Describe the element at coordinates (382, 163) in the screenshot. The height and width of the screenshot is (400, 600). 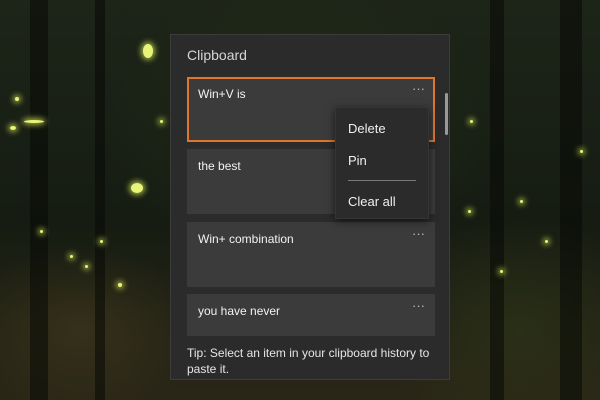
I see `context-menu: Delete Pin Clear all` at that location.